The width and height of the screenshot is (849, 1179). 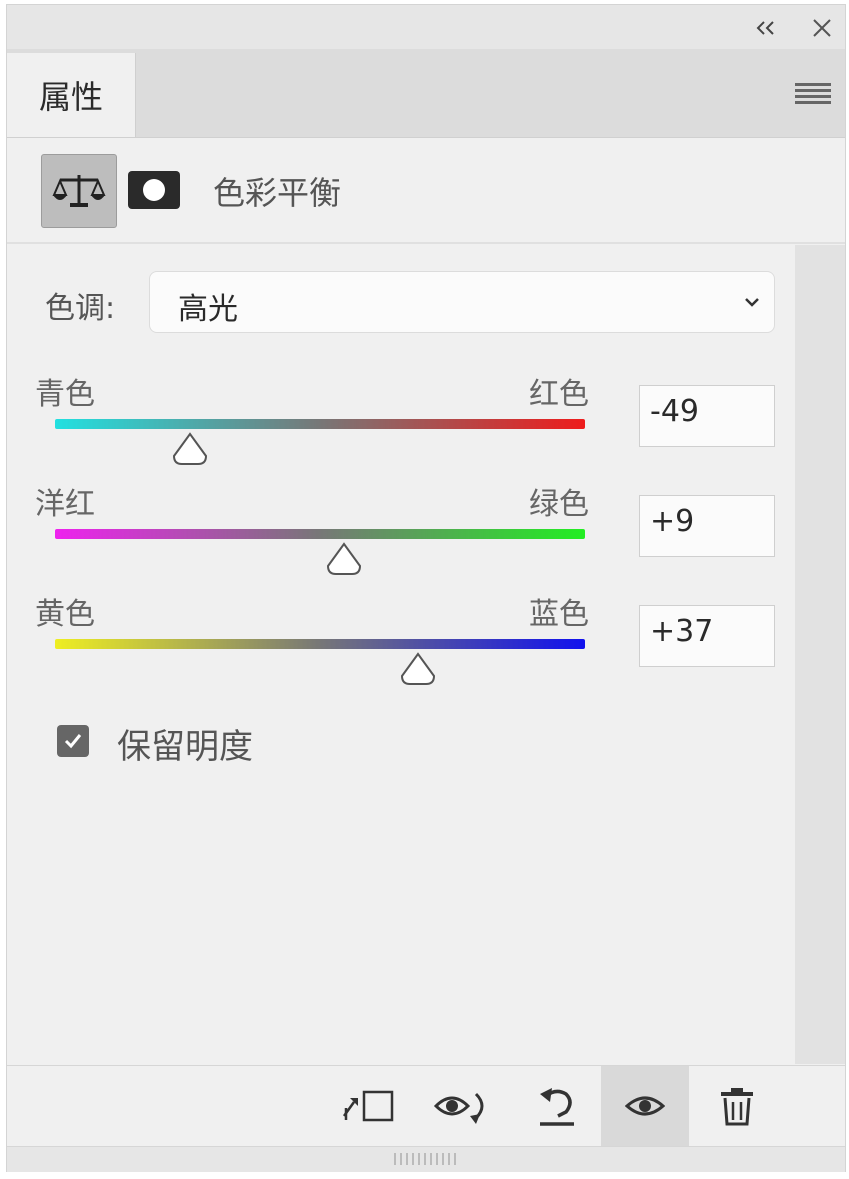 I want to click on magenta-green-slider-track, so click(x=320, y=534).